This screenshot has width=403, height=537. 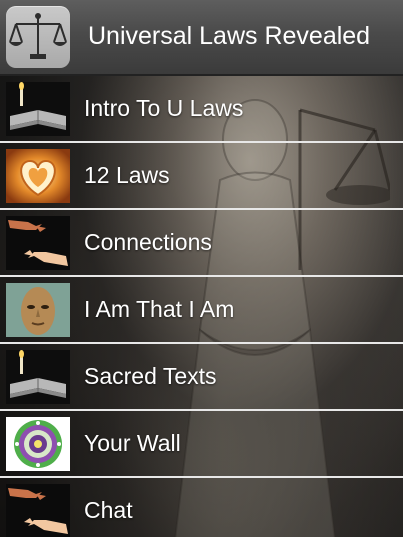 What do you see at coordinates (127, 175) in the screenshot?
I see `menu-item-label: 12 Laws` at bounding box center [127, 175].